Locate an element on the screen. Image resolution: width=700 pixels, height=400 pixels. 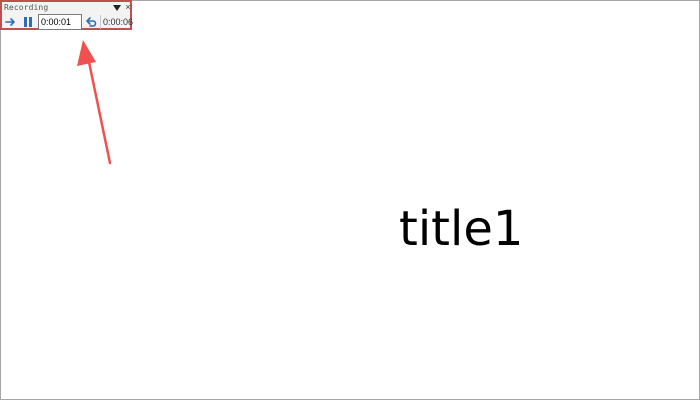
close-icon: × is located at coordinates (128, 7).